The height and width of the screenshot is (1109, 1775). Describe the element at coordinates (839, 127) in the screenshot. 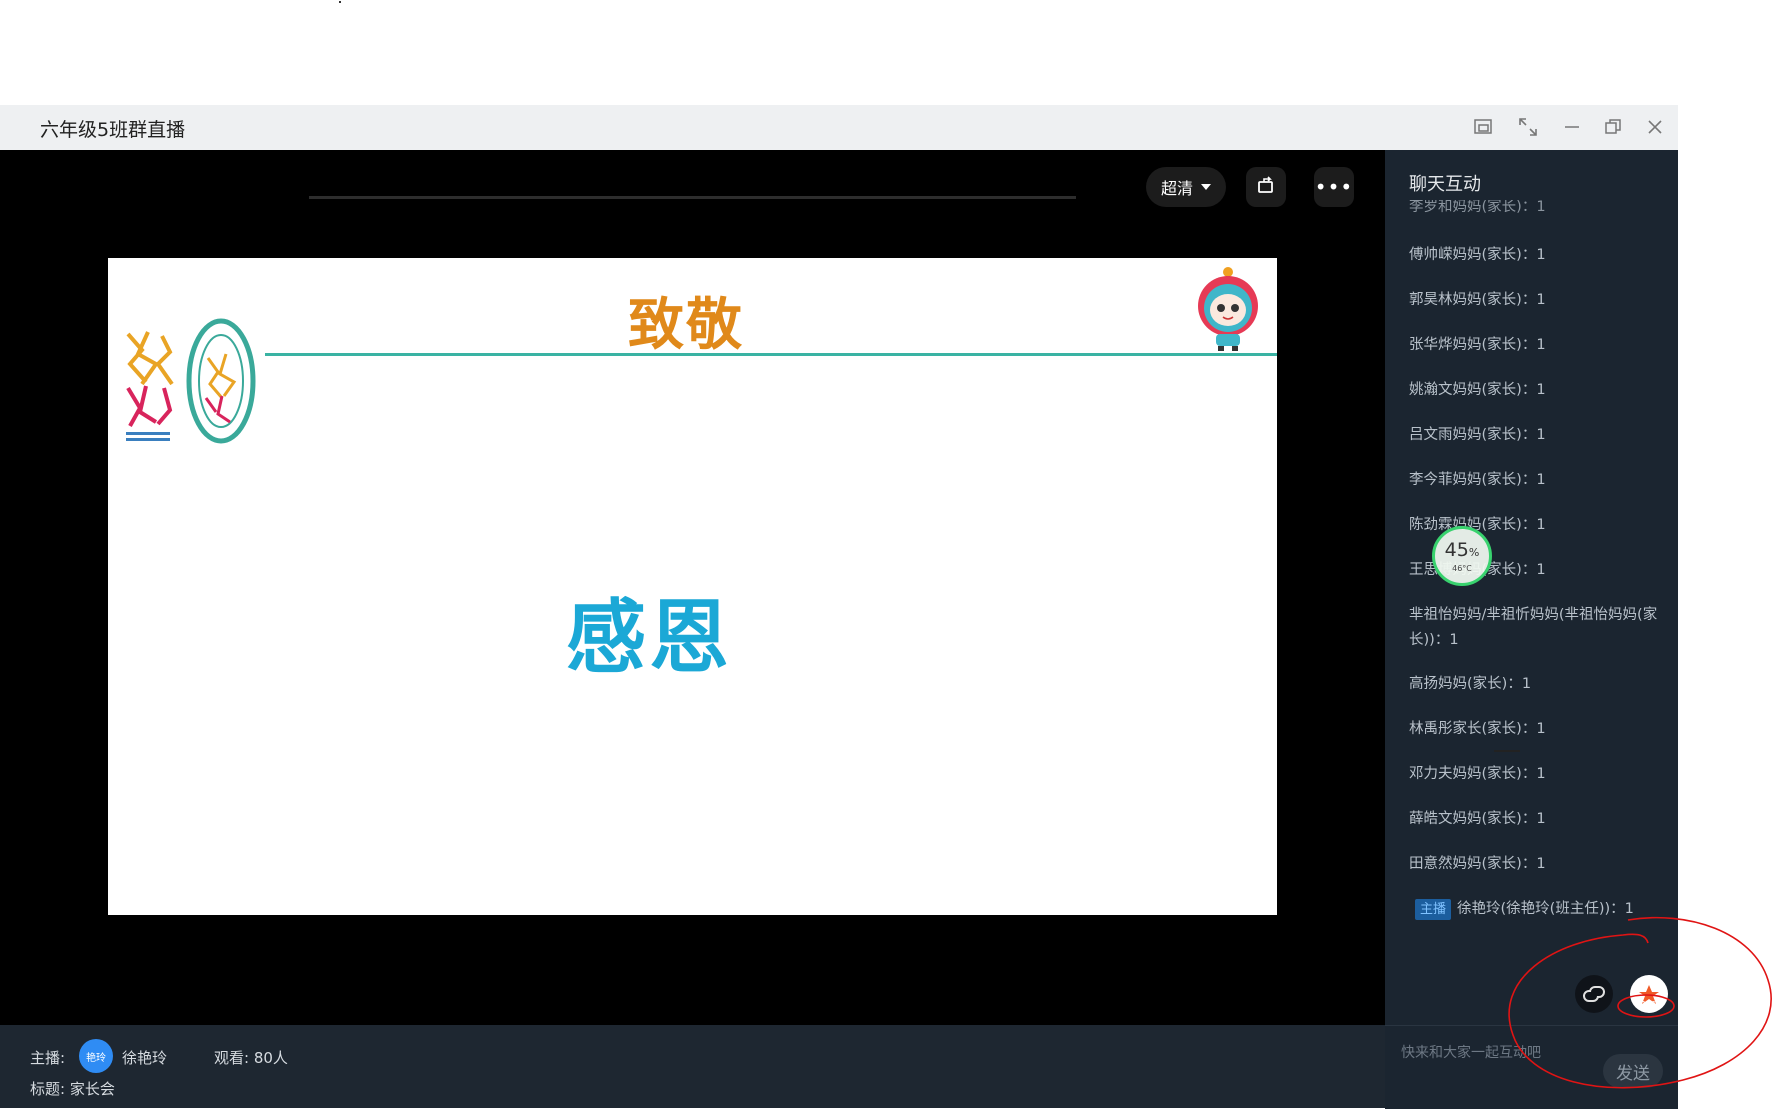

I see `title-bar: 六年级5班群直播` at that location.